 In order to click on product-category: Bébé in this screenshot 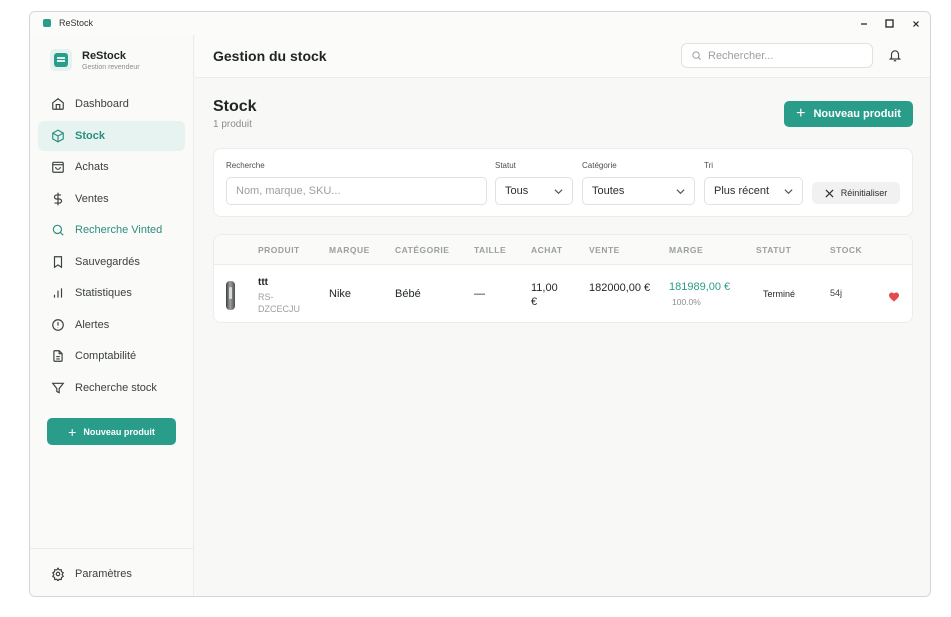, I will do `click(408, 294)`.